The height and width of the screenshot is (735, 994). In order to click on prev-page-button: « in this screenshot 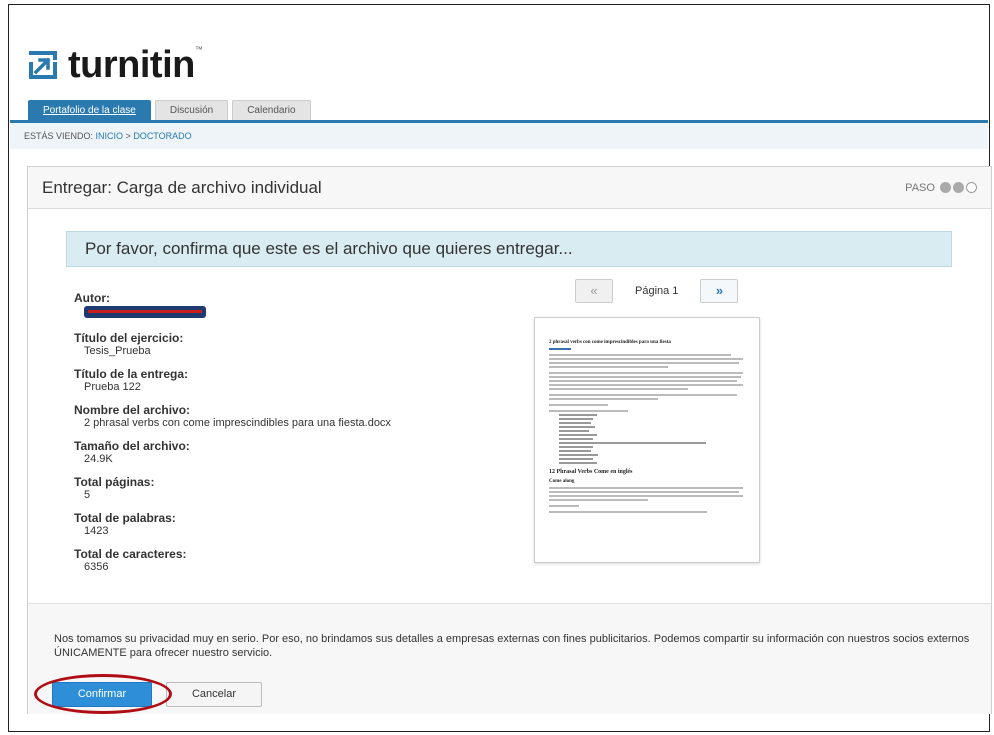, I will do `click(594, 291)`.